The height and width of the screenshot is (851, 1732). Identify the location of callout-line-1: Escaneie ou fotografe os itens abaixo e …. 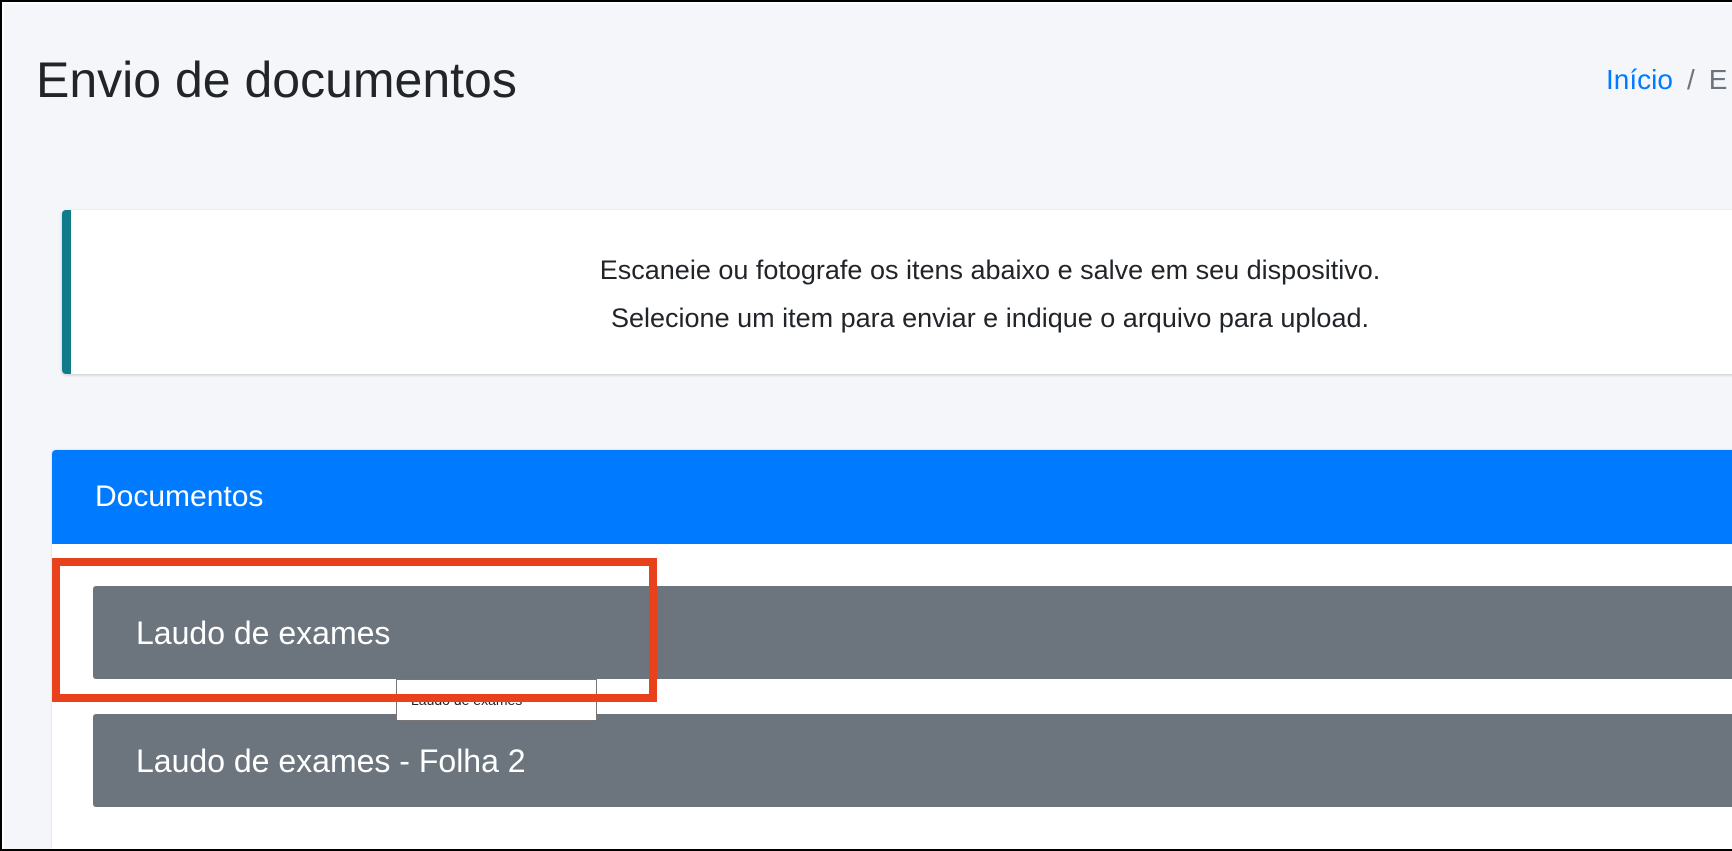
(990, 270).